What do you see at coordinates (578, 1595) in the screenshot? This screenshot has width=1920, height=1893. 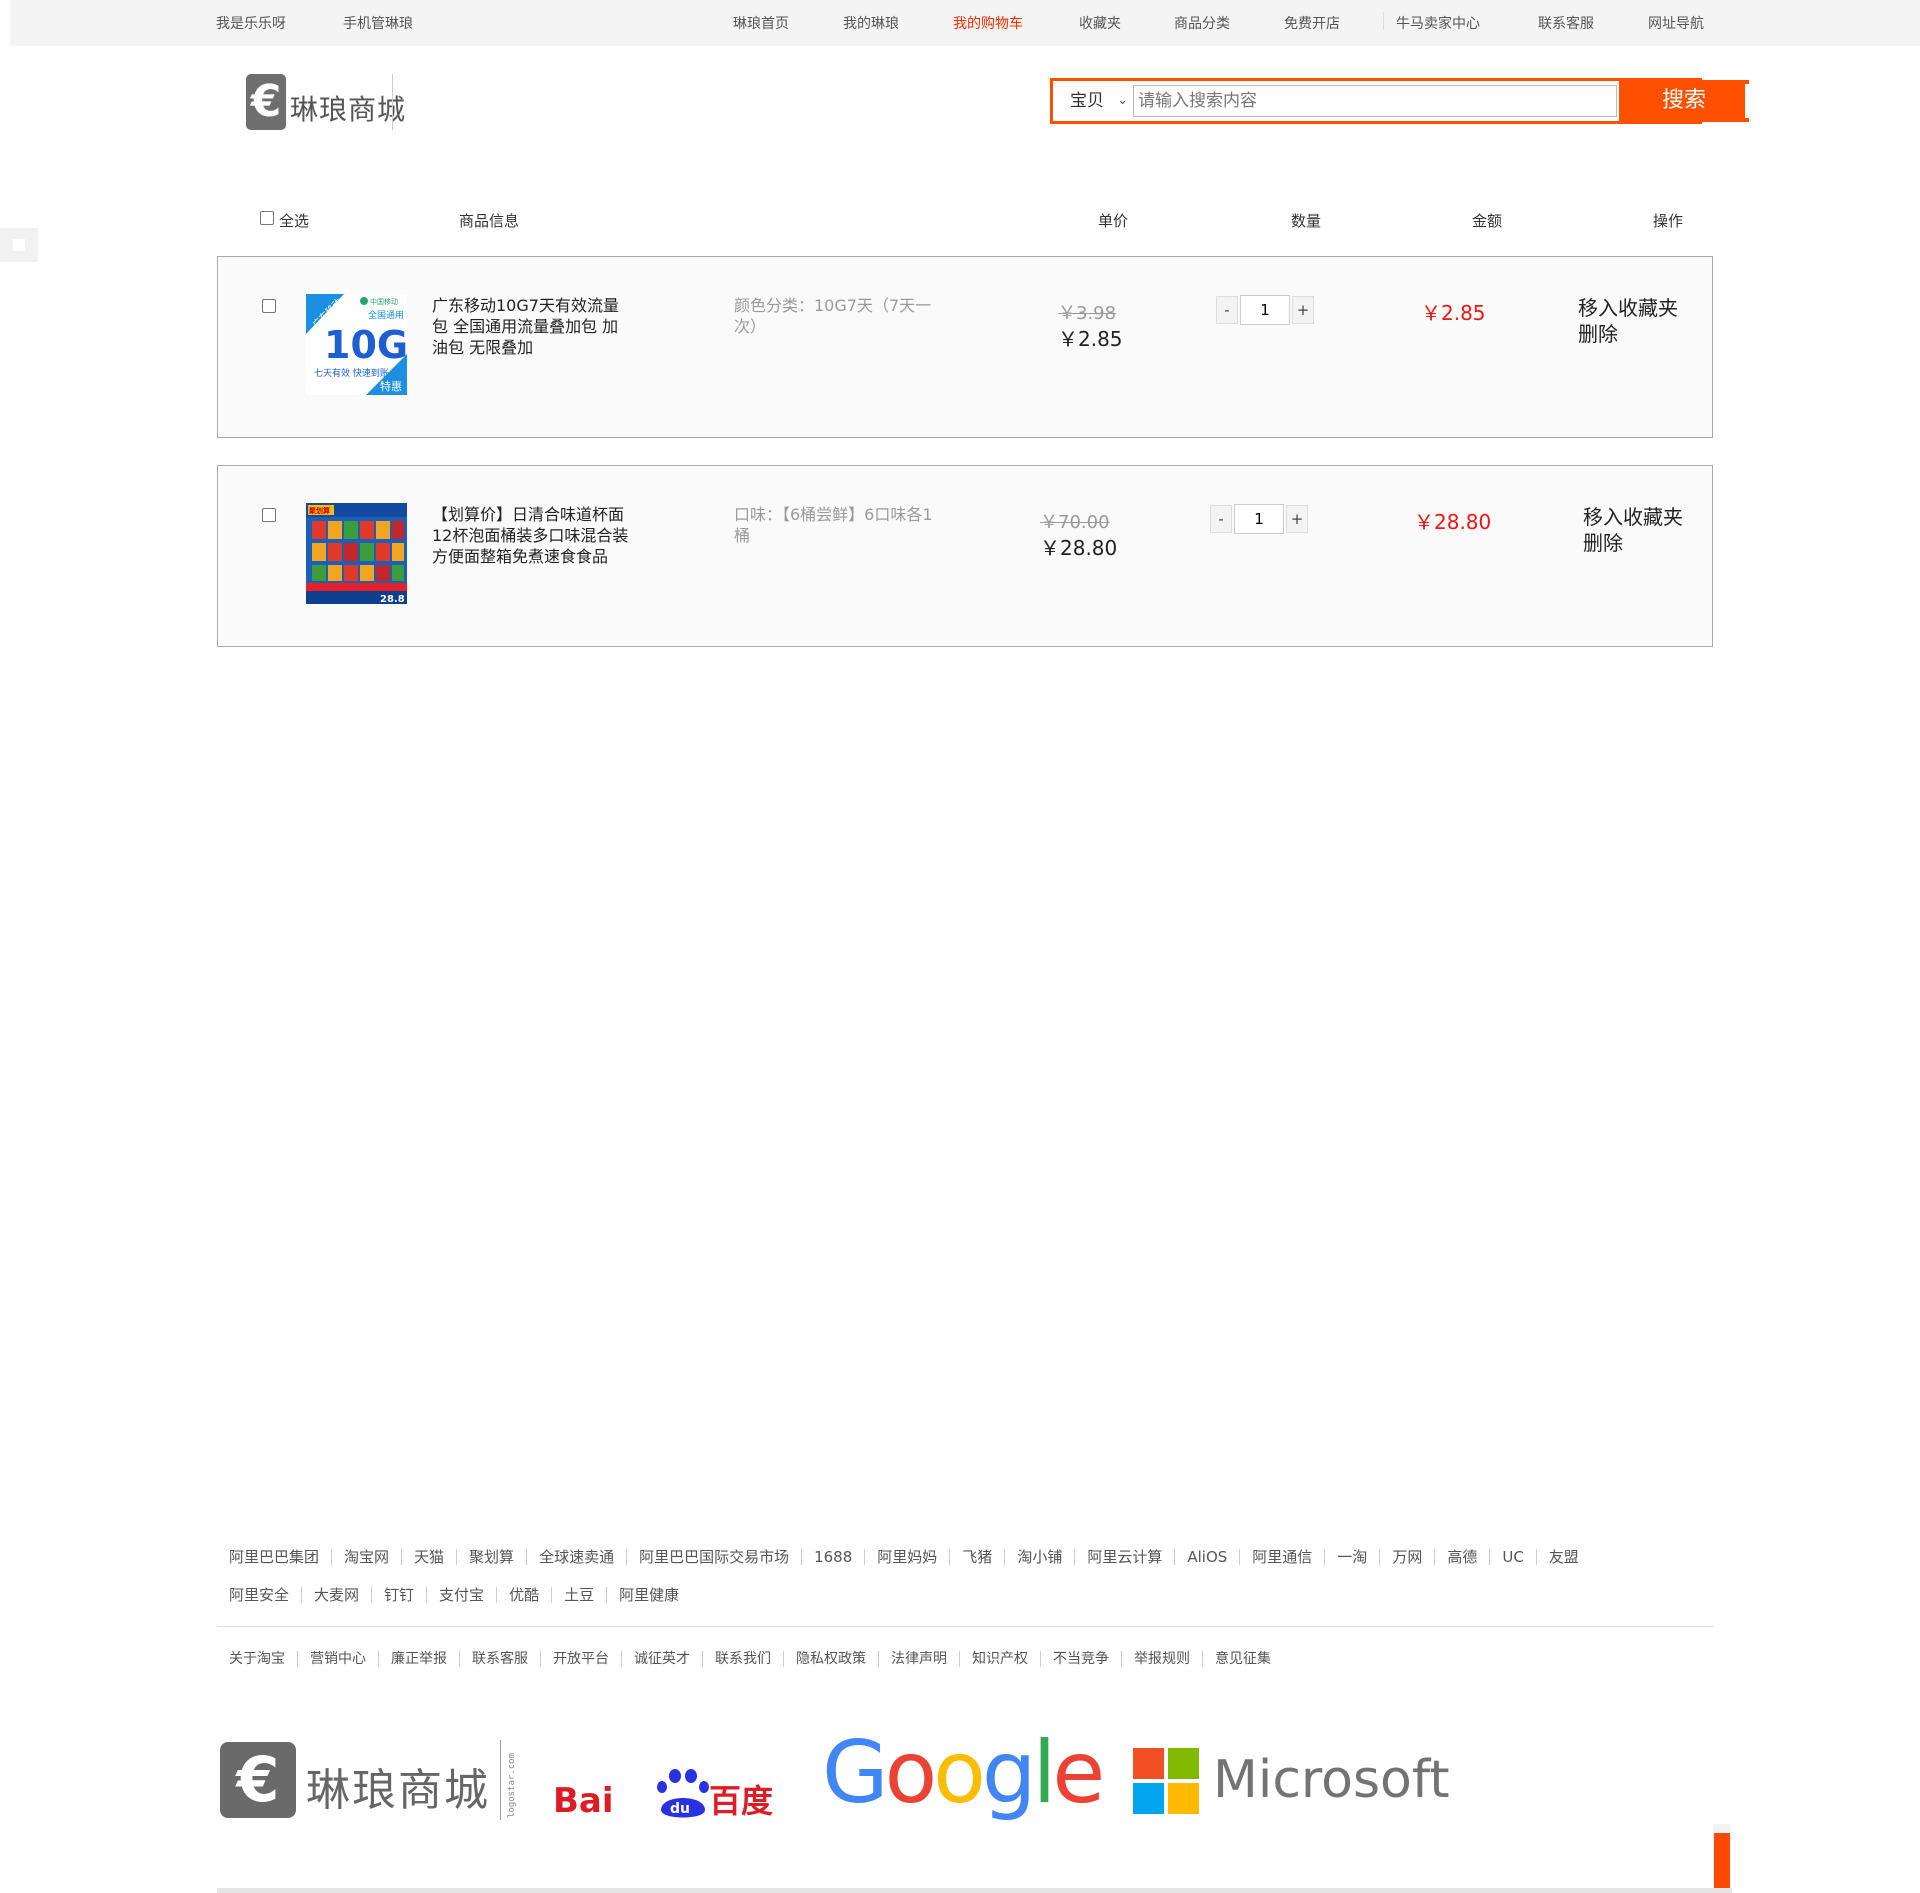 I see `footer-link: 土豆` at bounding box center [578, 1595].